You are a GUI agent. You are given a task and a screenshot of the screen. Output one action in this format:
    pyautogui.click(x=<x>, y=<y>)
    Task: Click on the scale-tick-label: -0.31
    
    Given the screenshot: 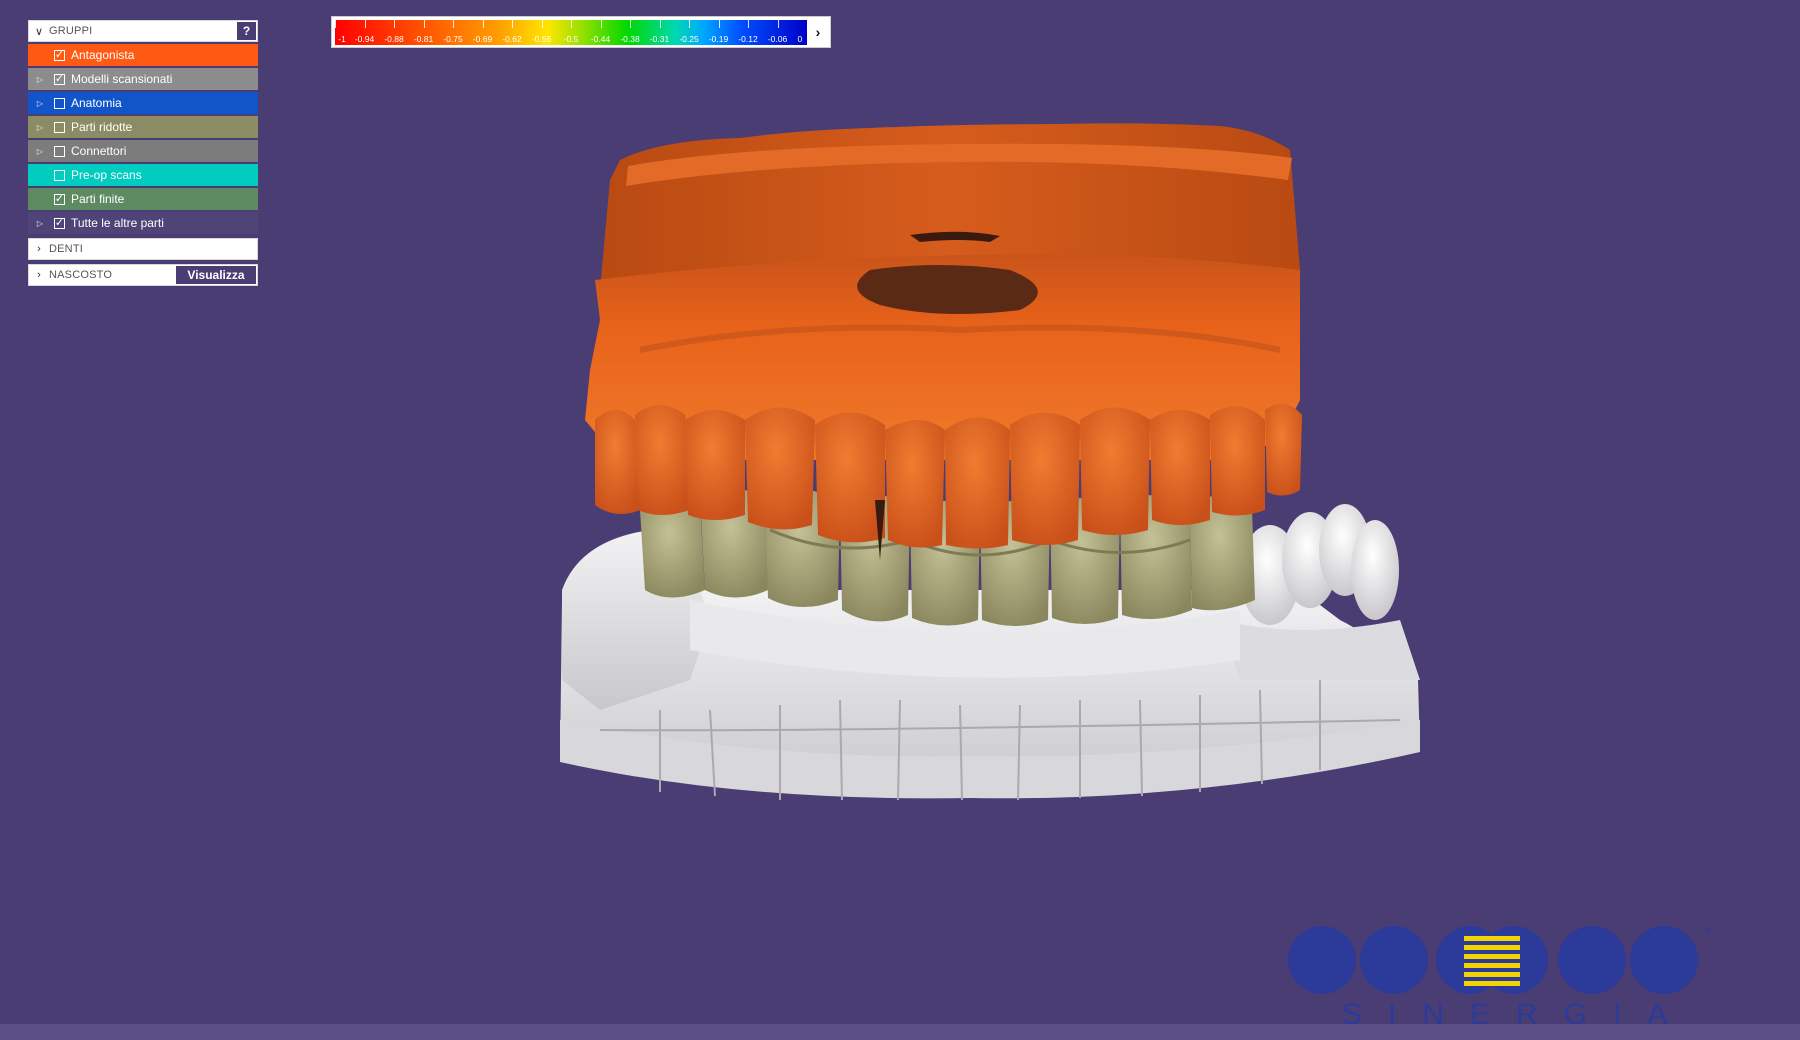 What is the action you would take?
    pyautogui.click(x=659, y=39)
    